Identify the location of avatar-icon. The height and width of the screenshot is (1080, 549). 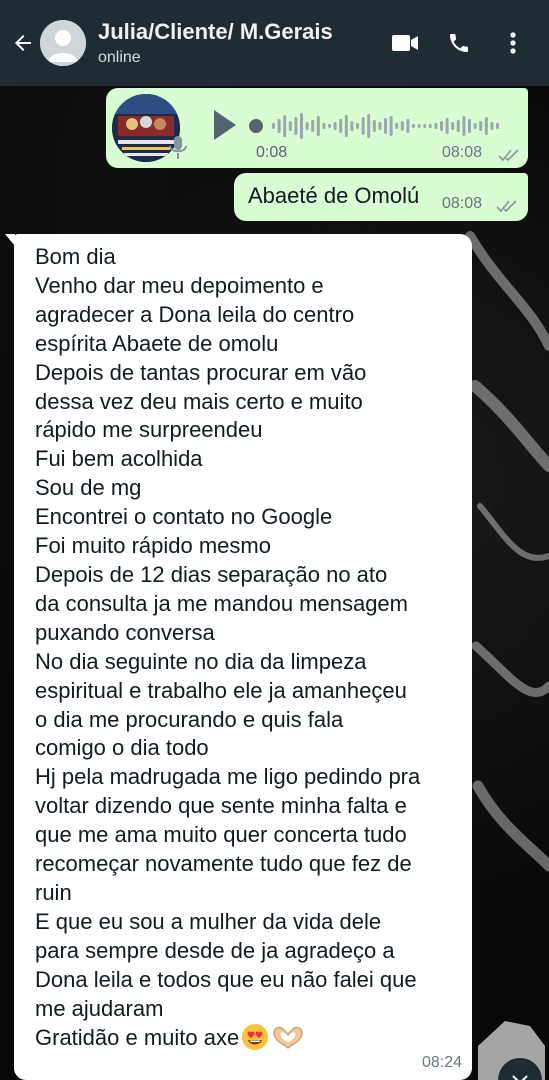
(63, 43).